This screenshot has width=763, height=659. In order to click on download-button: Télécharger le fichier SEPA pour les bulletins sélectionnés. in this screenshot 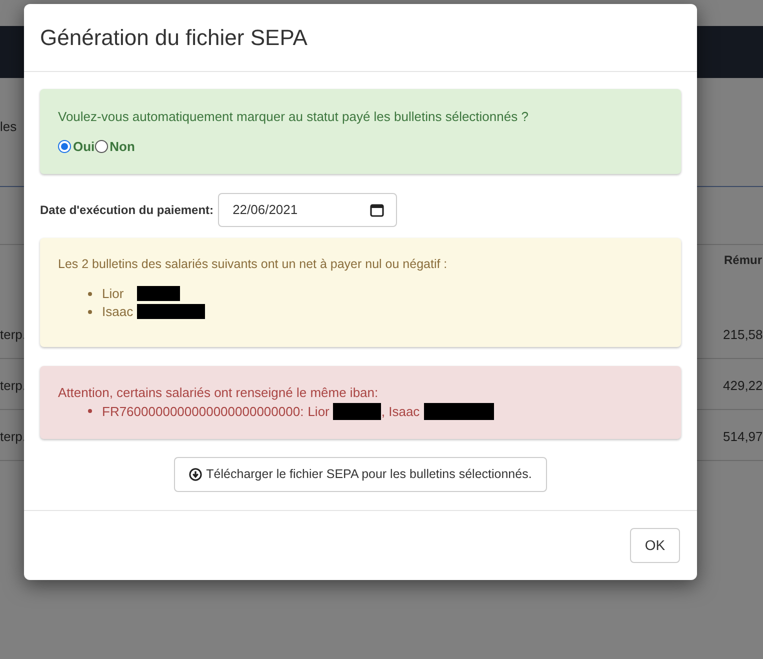, I will do `click(360, 474)`.